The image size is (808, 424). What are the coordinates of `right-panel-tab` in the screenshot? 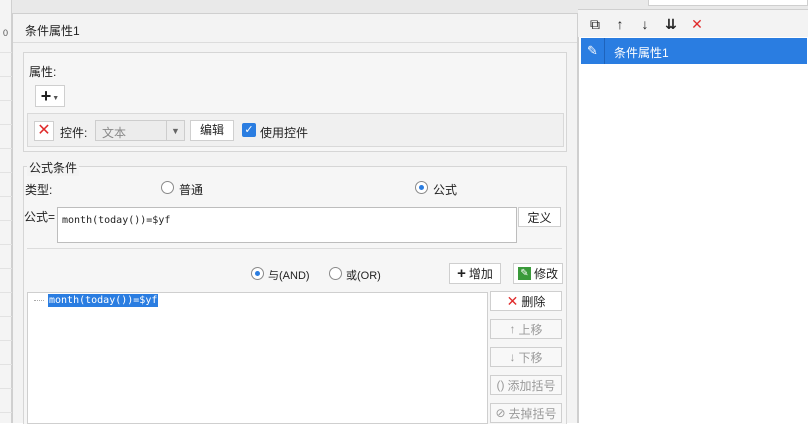 It's located at (728, 3).